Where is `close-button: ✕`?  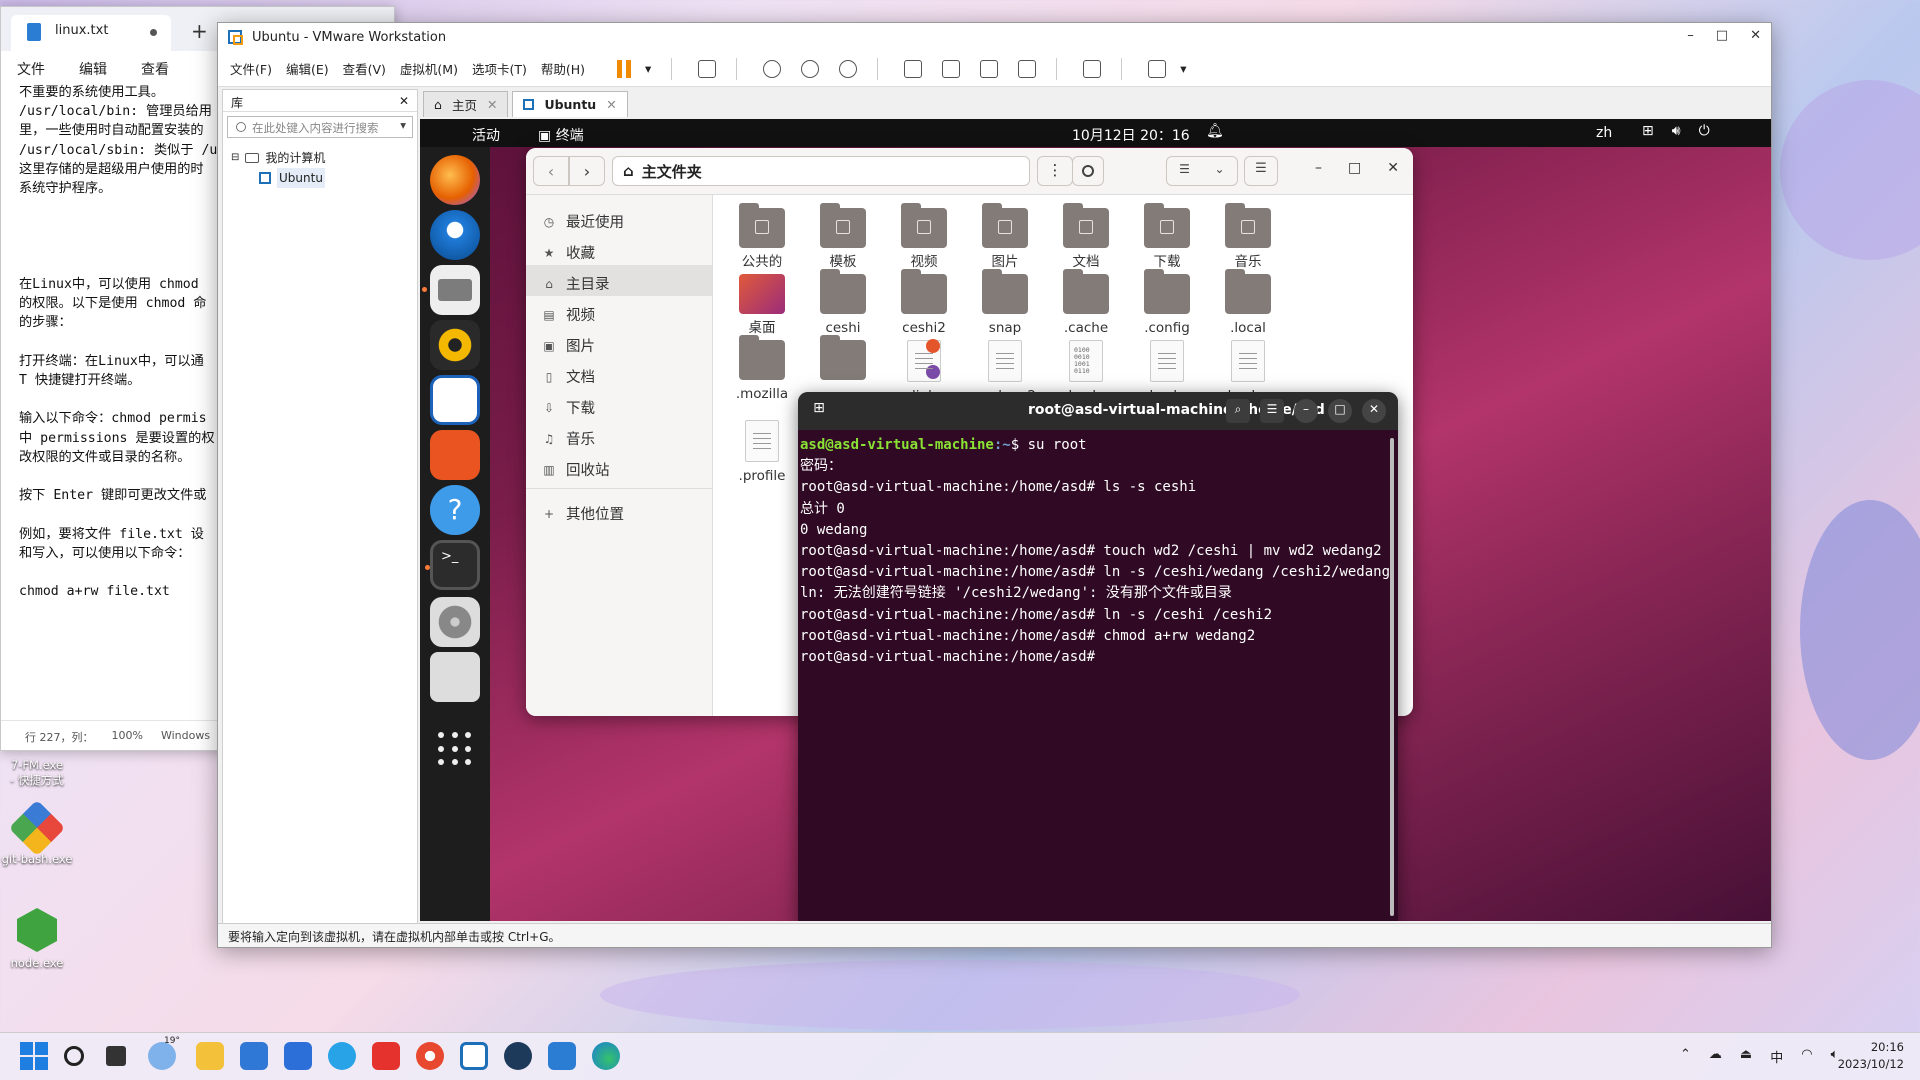 close-button: ✕ is located at coordinates (1755, 35).